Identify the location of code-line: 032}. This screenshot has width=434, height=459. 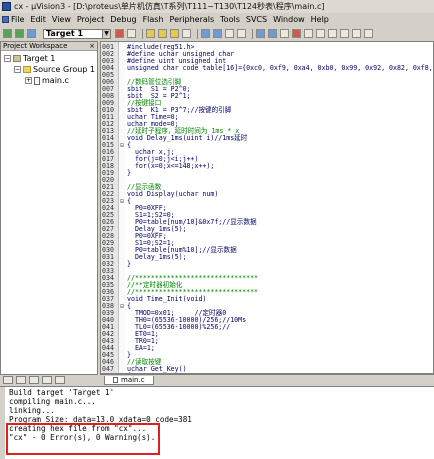
(267, 264).